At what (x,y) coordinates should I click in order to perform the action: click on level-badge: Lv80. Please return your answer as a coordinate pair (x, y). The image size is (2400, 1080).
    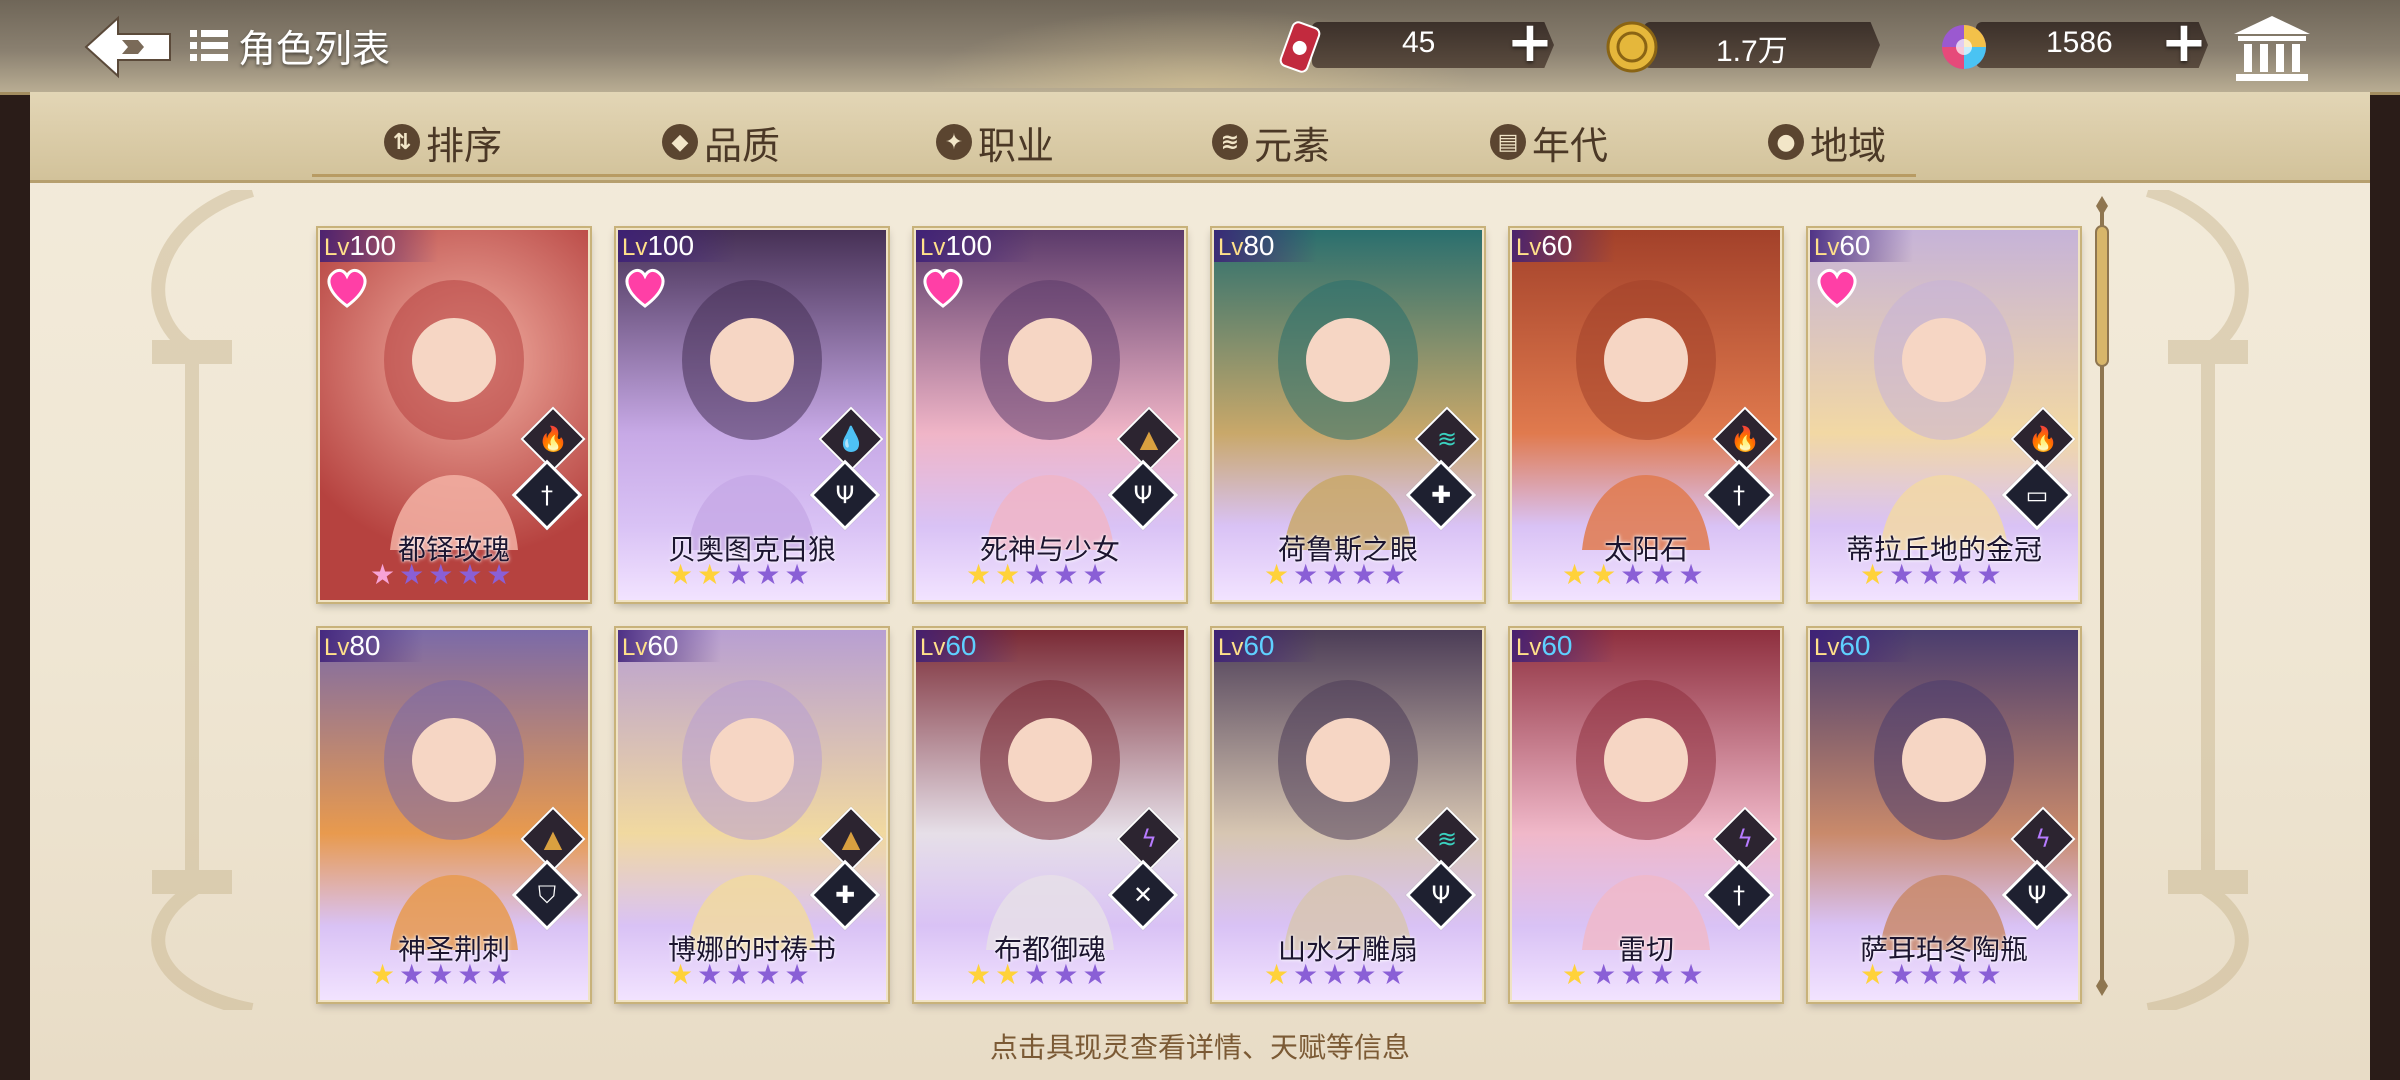
    Looking at the image, I should click on (371, 646).